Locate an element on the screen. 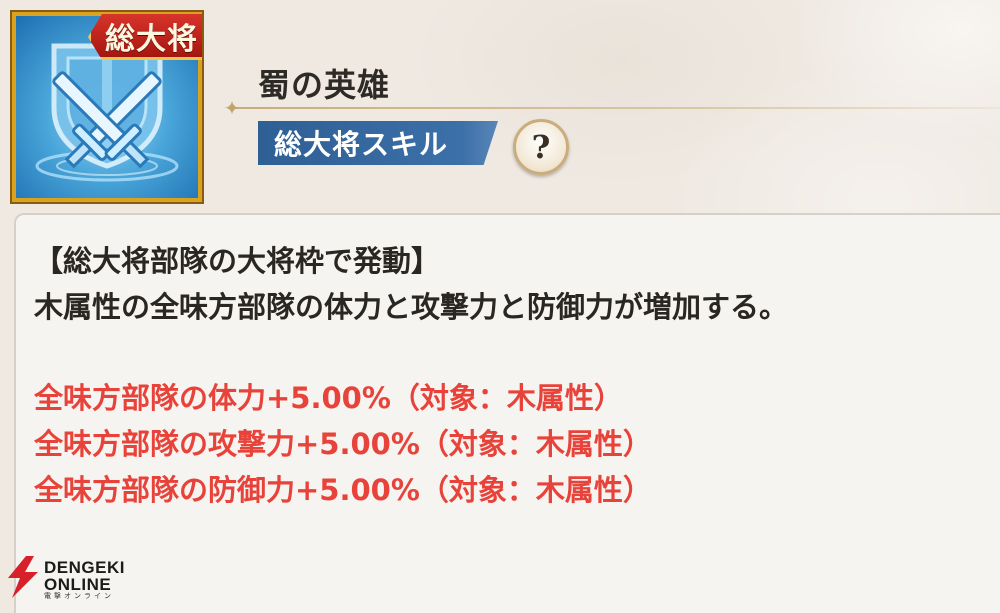  dengeki-online-watermark: DENGEKI ONLINE 電撃オンライン is located at coordinates (66, 578).